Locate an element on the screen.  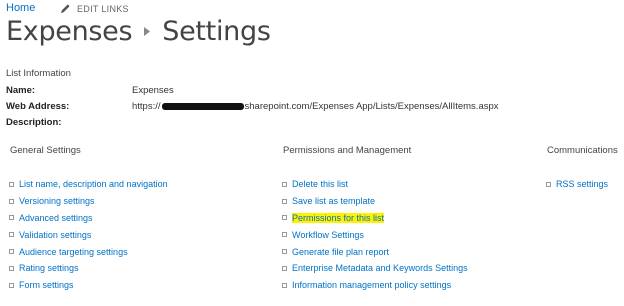
settings-link-label: Workflow Settings is located at coordinates (328, 235).